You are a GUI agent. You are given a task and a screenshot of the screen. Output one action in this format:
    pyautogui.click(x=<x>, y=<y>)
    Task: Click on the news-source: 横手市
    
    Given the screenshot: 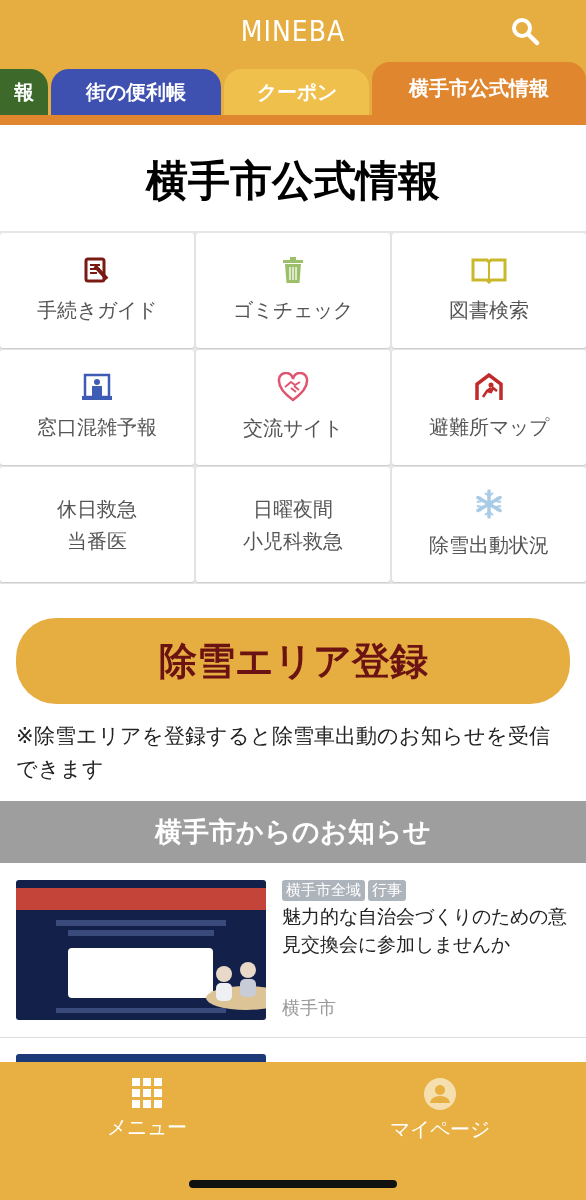 What is the action you would take?
    pyautogui.click(x=309, y=1008)
    